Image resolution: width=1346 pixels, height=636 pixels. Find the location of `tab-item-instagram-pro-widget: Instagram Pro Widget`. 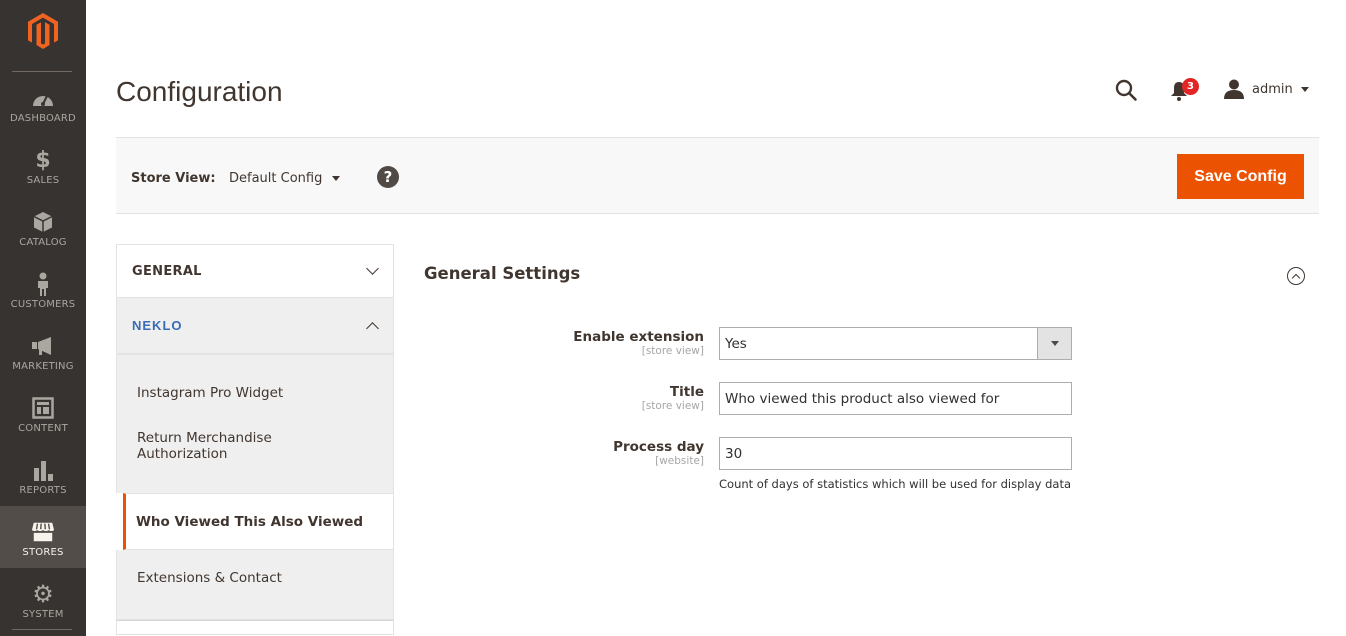

tab-item-instagram-pro-widget: Instagram Pro Widget is located at coordinates (255, 392).